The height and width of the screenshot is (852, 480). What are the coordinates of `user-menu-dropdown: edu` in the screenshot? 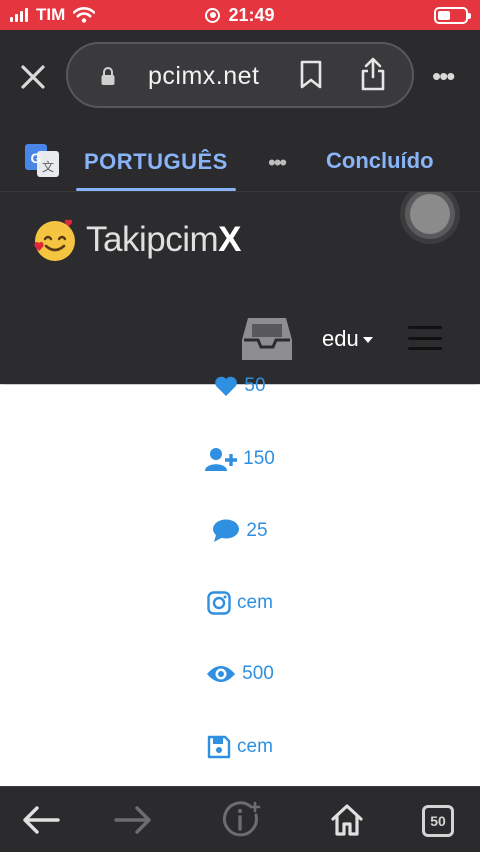 It's located at (347, 339).